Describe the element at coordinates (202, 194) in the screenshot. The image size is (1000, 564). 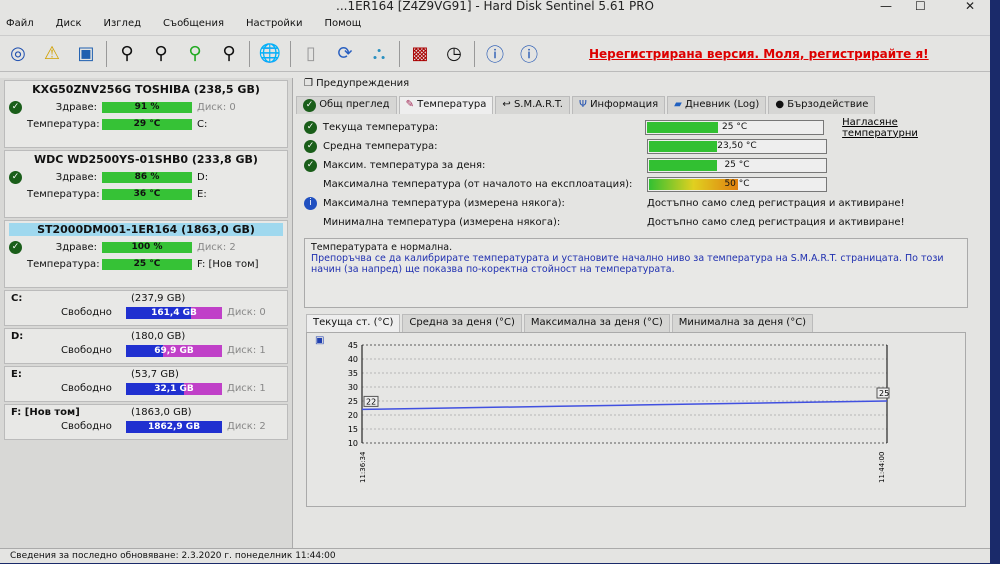
I see `volume-letter: E:` at that location.